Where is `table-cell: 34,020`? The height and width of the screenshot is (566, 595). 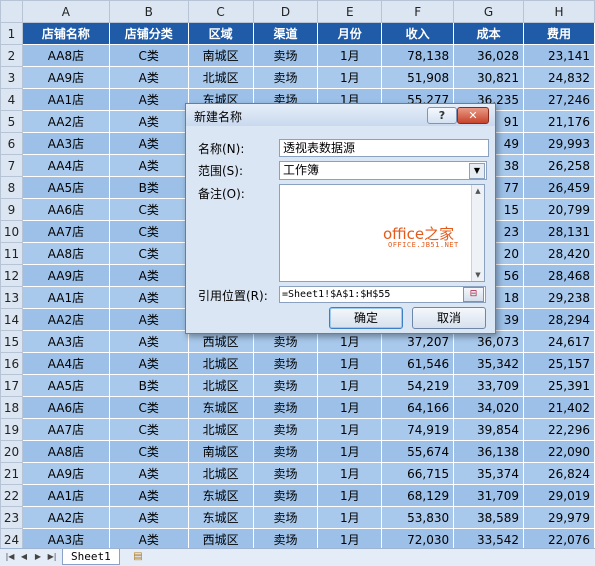
table-cell: 34,020 is located at coordinates (489, 407).